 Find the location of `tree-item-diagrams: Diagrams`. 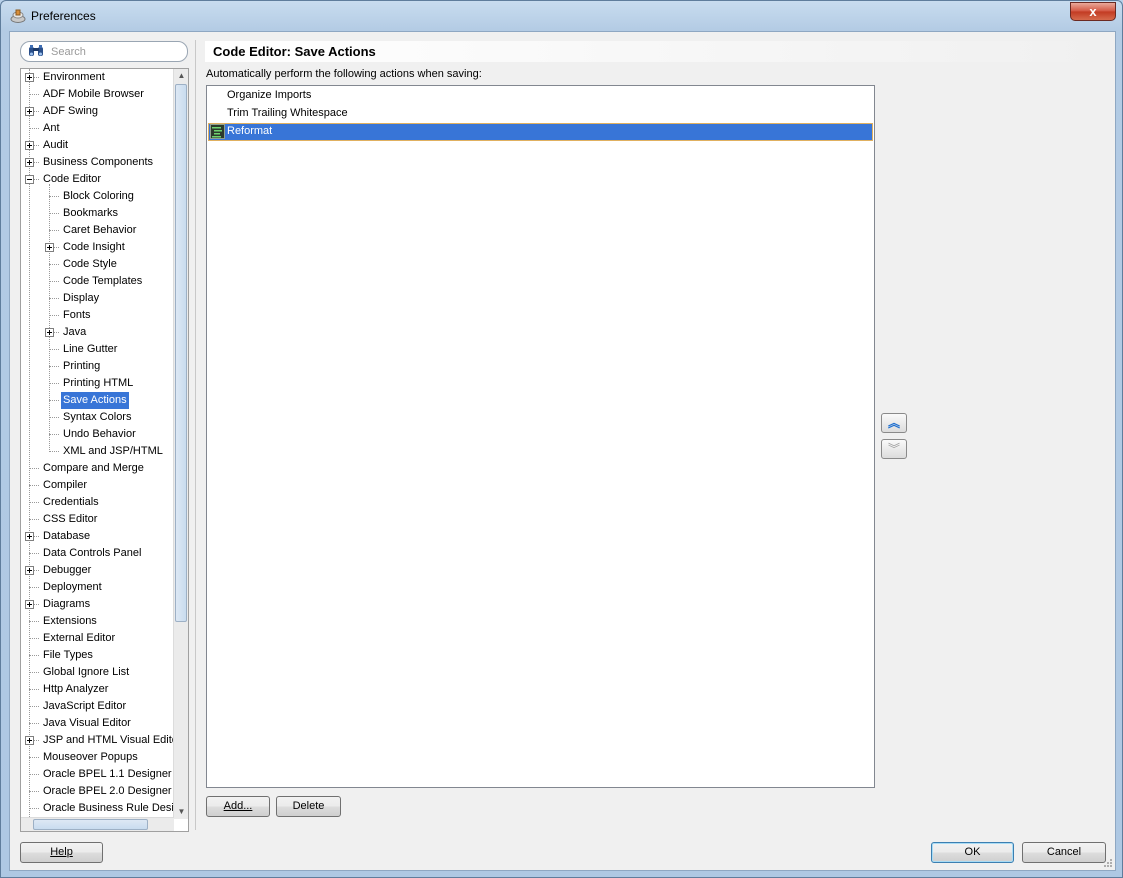

tree-item-diagrams: Diagrams is located at coordinates (97, 604).